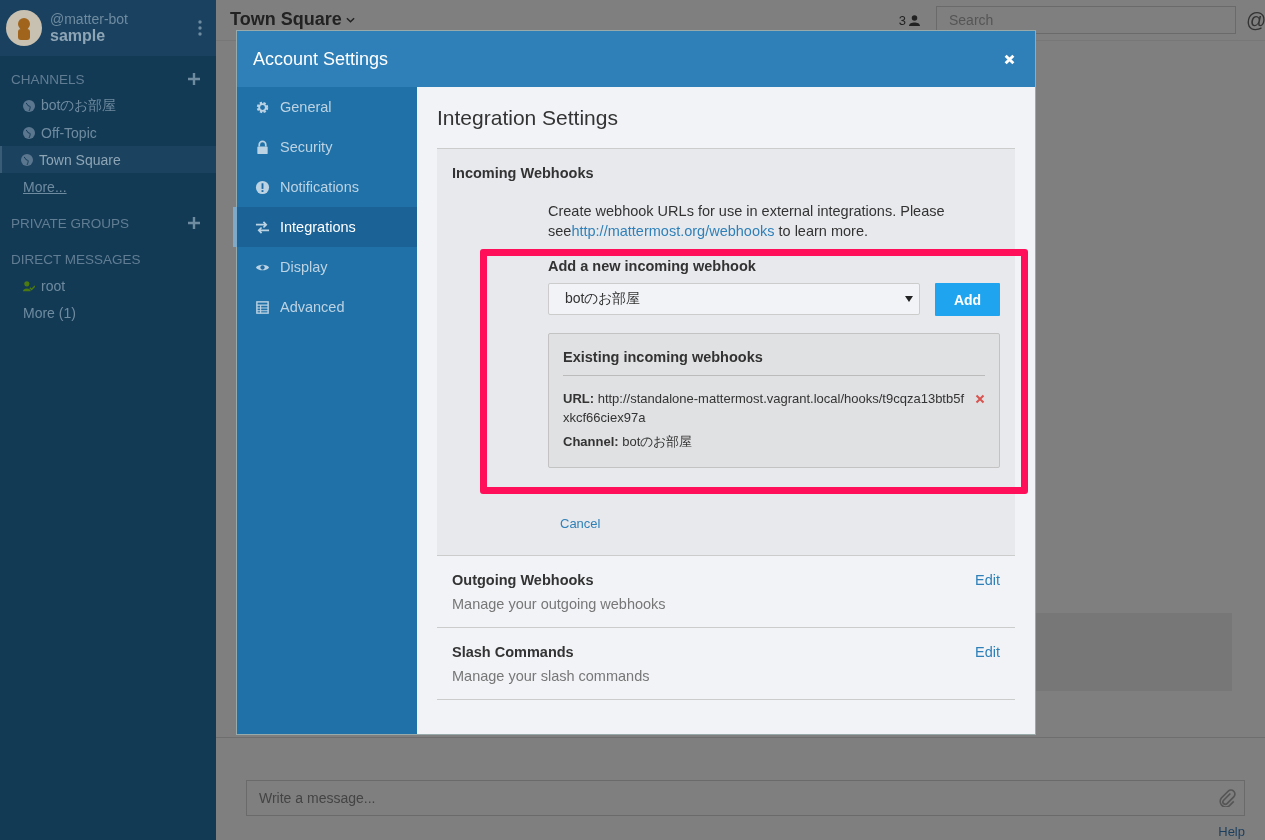 This screenshot has height=840, width=1265. What do you see at coordinates (559, 604) in the screenshot?
I see `section-description: Manage your outgoing webhooks` at bounding box center [559, 604].